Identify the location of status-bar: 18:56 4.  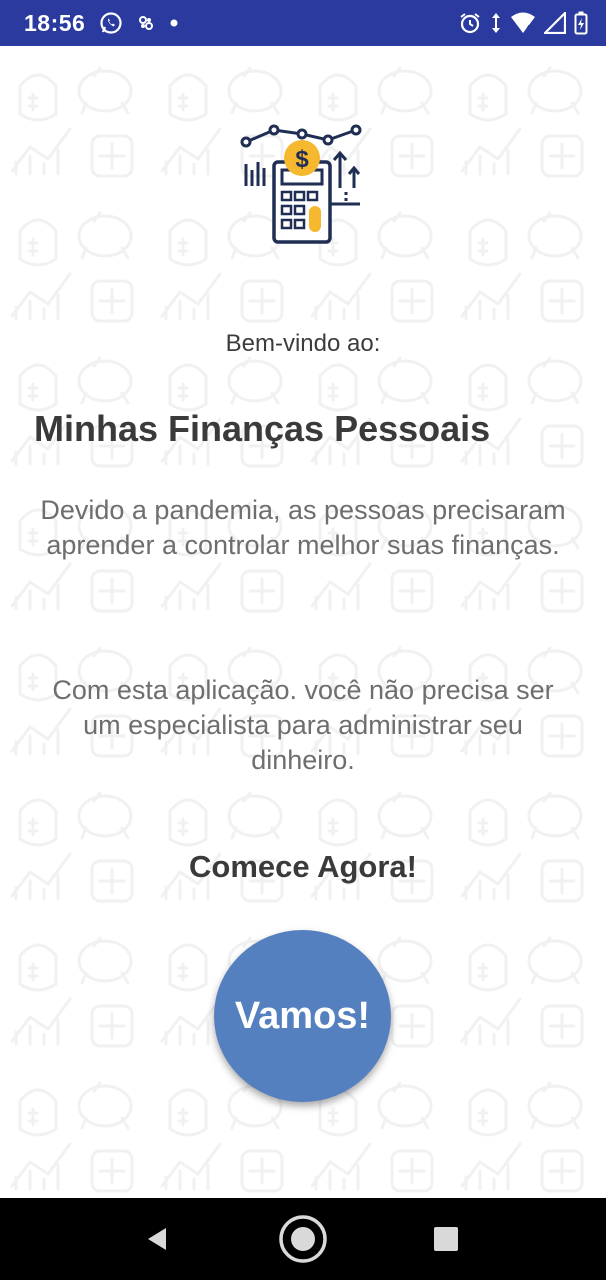
(303, 23).